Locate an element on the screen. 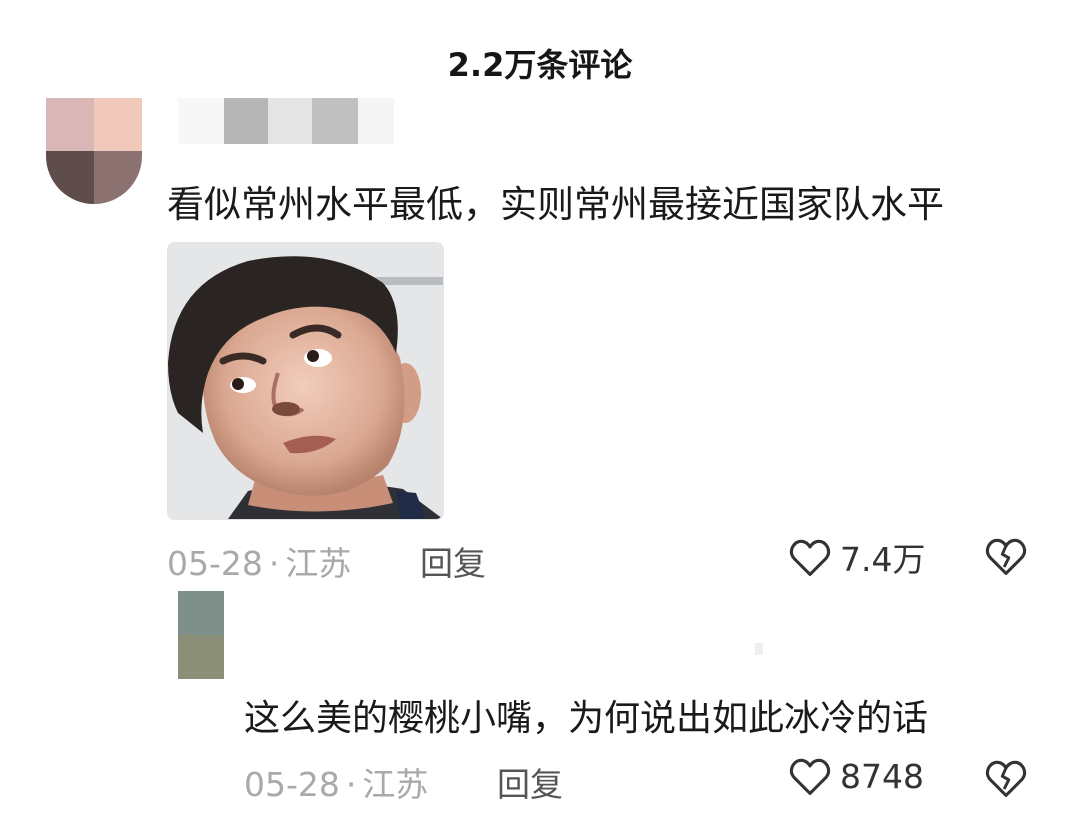 Image resolution: width=1080 pixels, height=822 pixels. like-button: 7.4万 is located at coordinates (856, 557).